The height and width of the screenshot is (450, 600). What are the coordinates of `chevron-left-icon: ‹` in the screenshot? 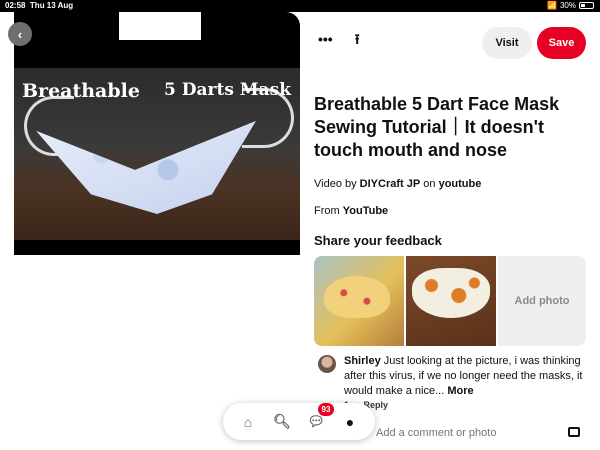 It's located at (20, 34).